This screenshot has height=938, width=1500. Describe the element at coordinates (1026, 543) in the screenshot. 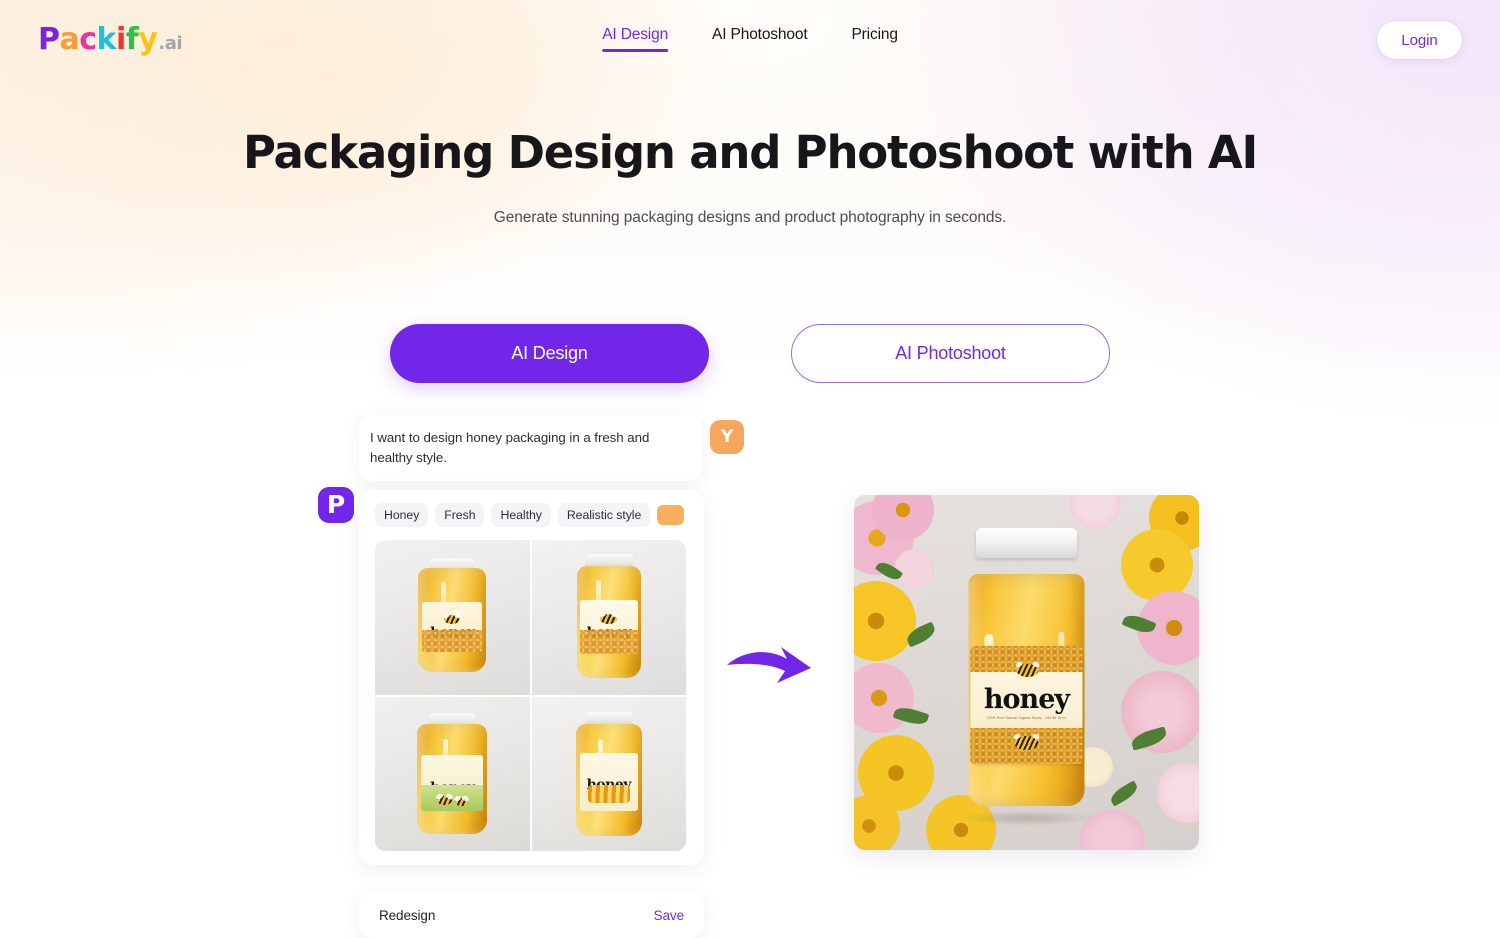

I see `jar-lid` at that location.